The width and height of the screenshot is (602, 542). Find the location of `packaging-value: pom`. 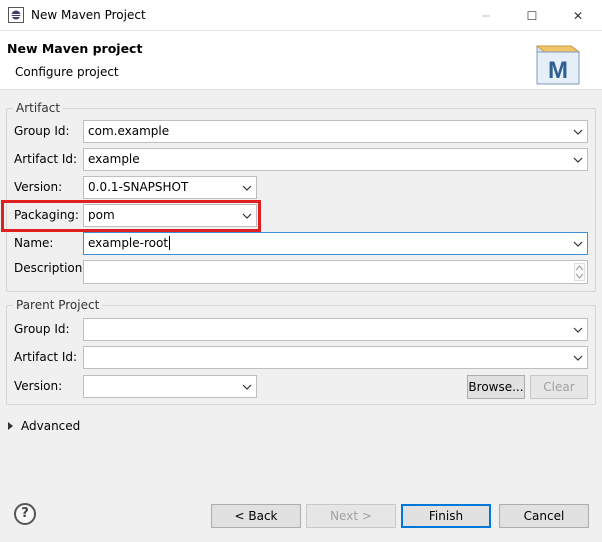

packaging-value: pom is located at coordinates (101, 215).